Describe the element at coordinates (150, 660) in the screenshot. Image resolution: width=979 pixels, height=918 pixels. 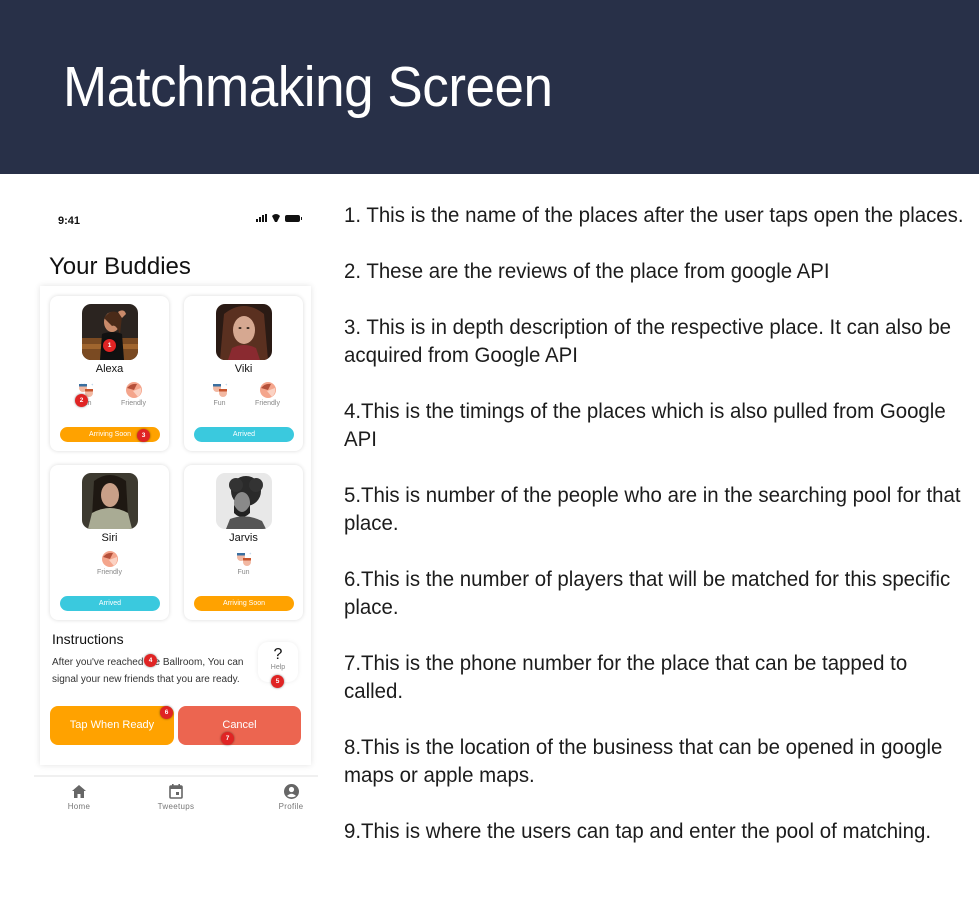
I see `annotation-badge-4: 4` at that location.